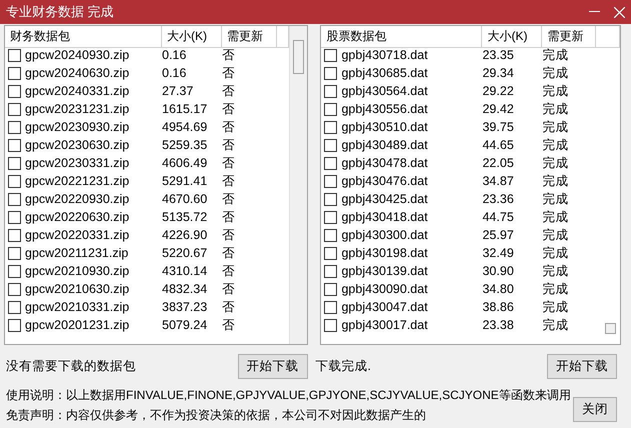  Describe the element at coordinates (384, 181) in the screenshot. I see `file-name: gpbj430476.dat` at that location.